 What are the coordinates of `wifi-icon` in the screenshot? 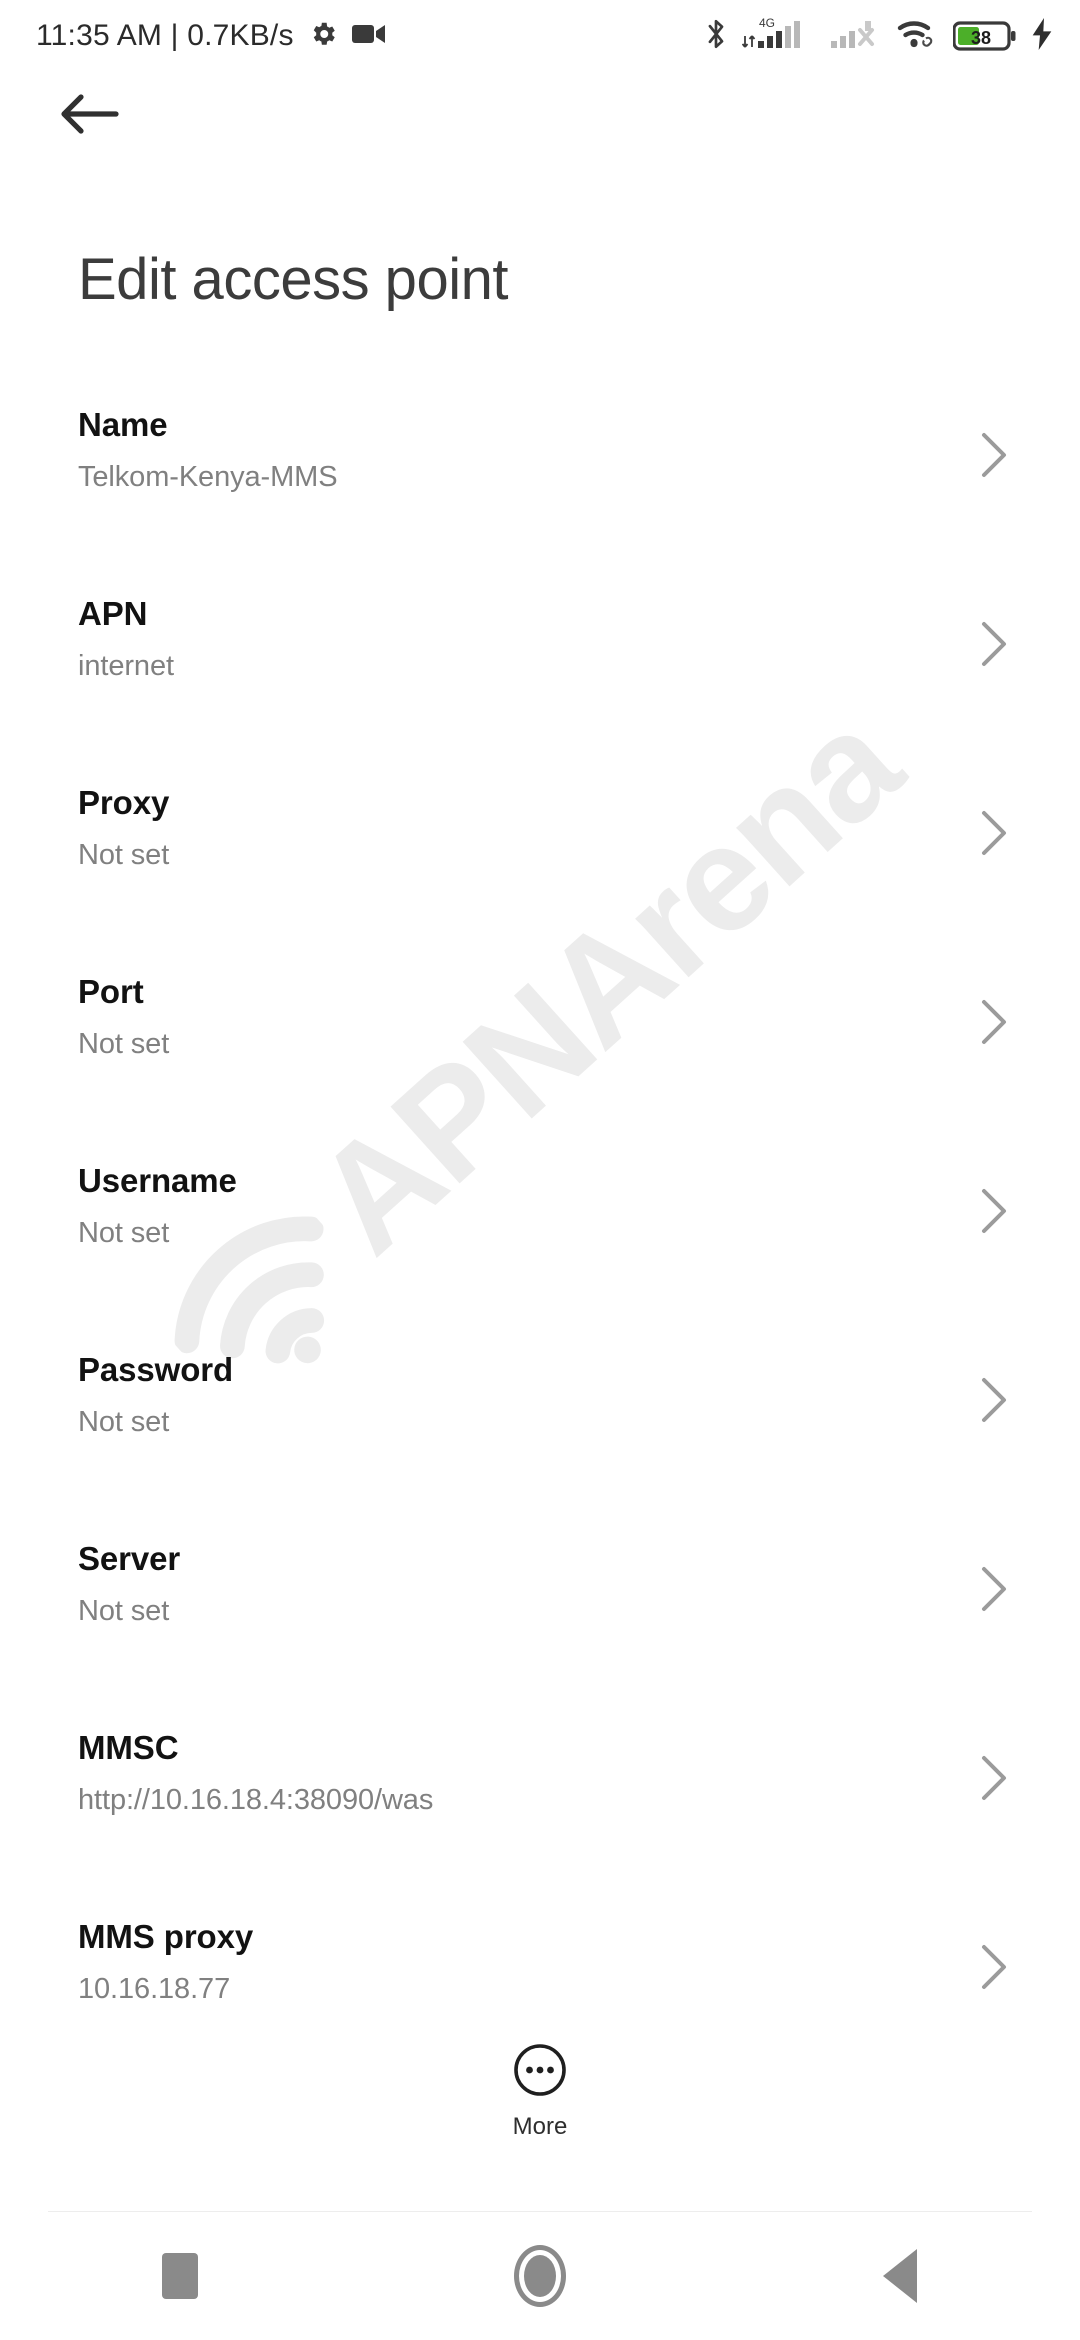 It's located at (918, 36).